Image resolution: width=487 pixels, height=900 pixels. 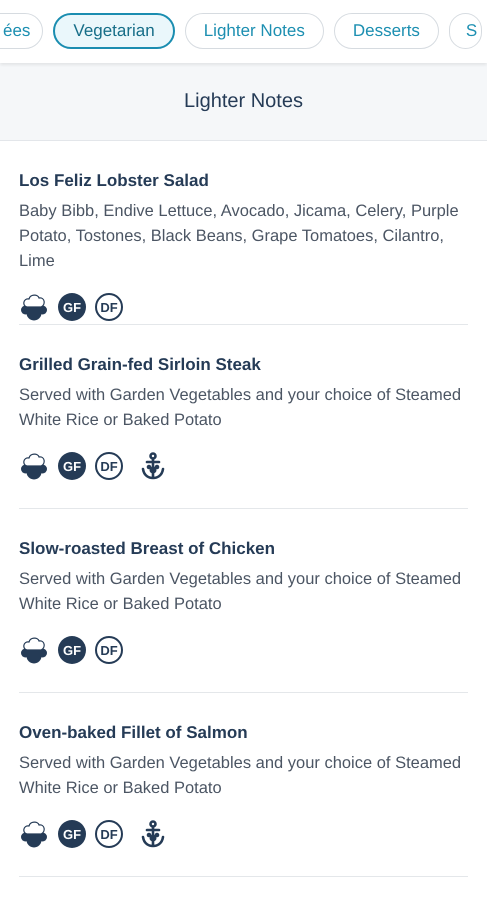 What do you see at coordinates (134, 733) in the screenshot?
I see `dish-name: Oven-baked Fillet of Salmon` at bounding box center [134, 733].